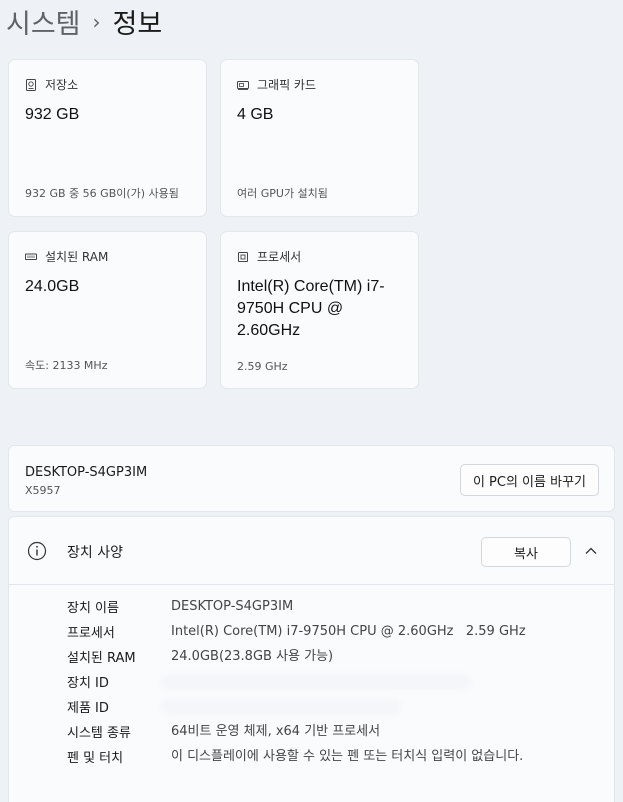 This screenshot has width=623, height=802. What do you see at coordinates (243, 256) in the screenshot?
I see `processor-icon` at bounding box center [243, 256].